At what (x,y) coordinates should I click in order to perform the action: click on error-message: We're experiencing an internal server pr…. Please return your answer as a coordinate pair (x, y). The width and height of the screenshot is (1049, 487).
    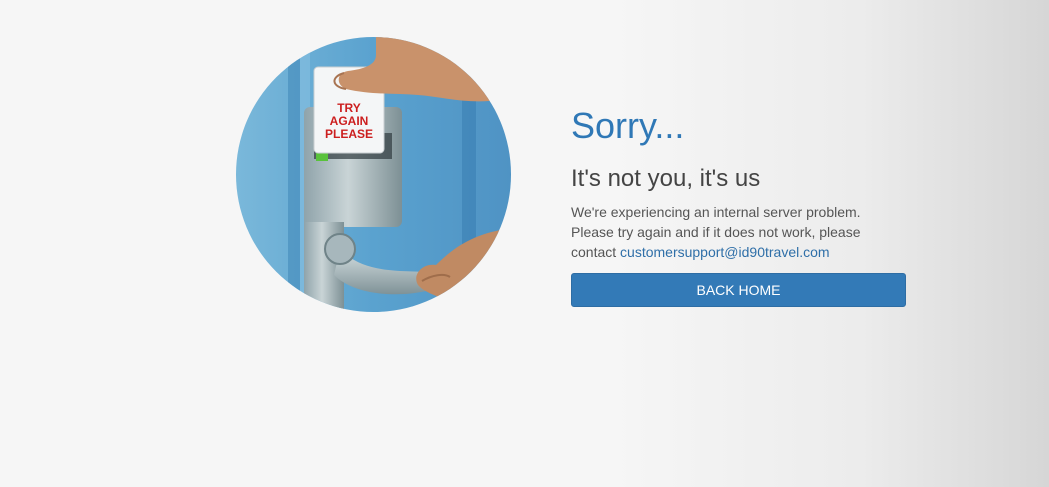
    Looking at the image, I should click on (721, 232).